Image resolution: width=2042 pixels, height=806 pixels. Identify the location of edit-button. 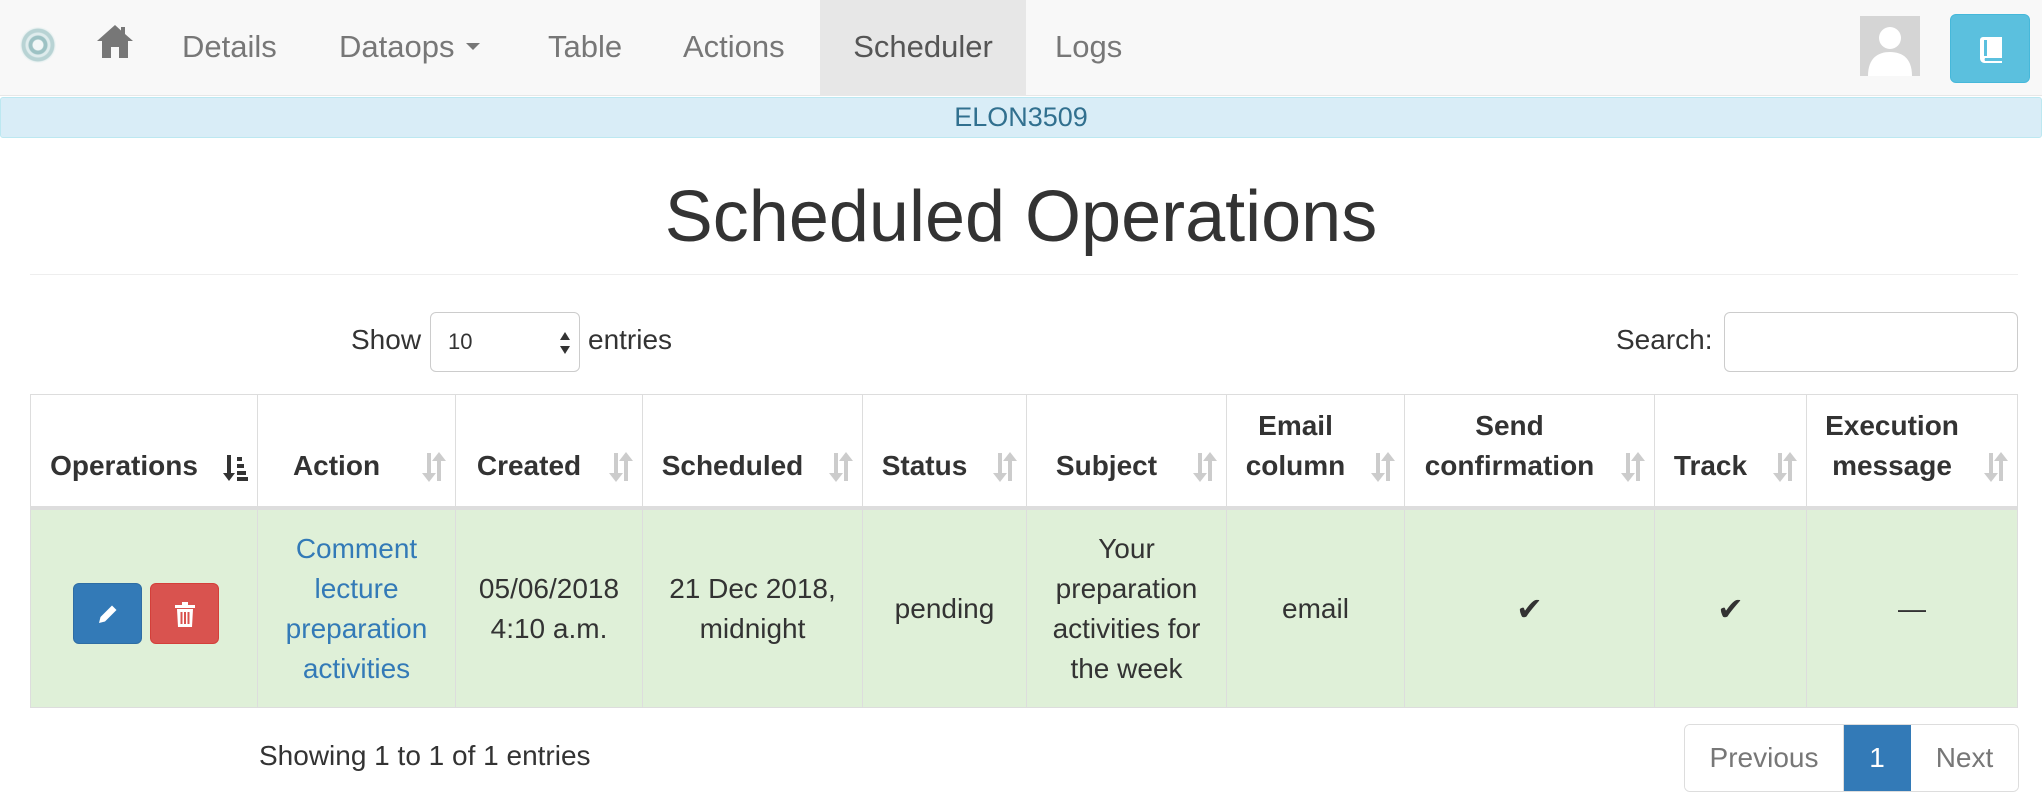
(107, 613).